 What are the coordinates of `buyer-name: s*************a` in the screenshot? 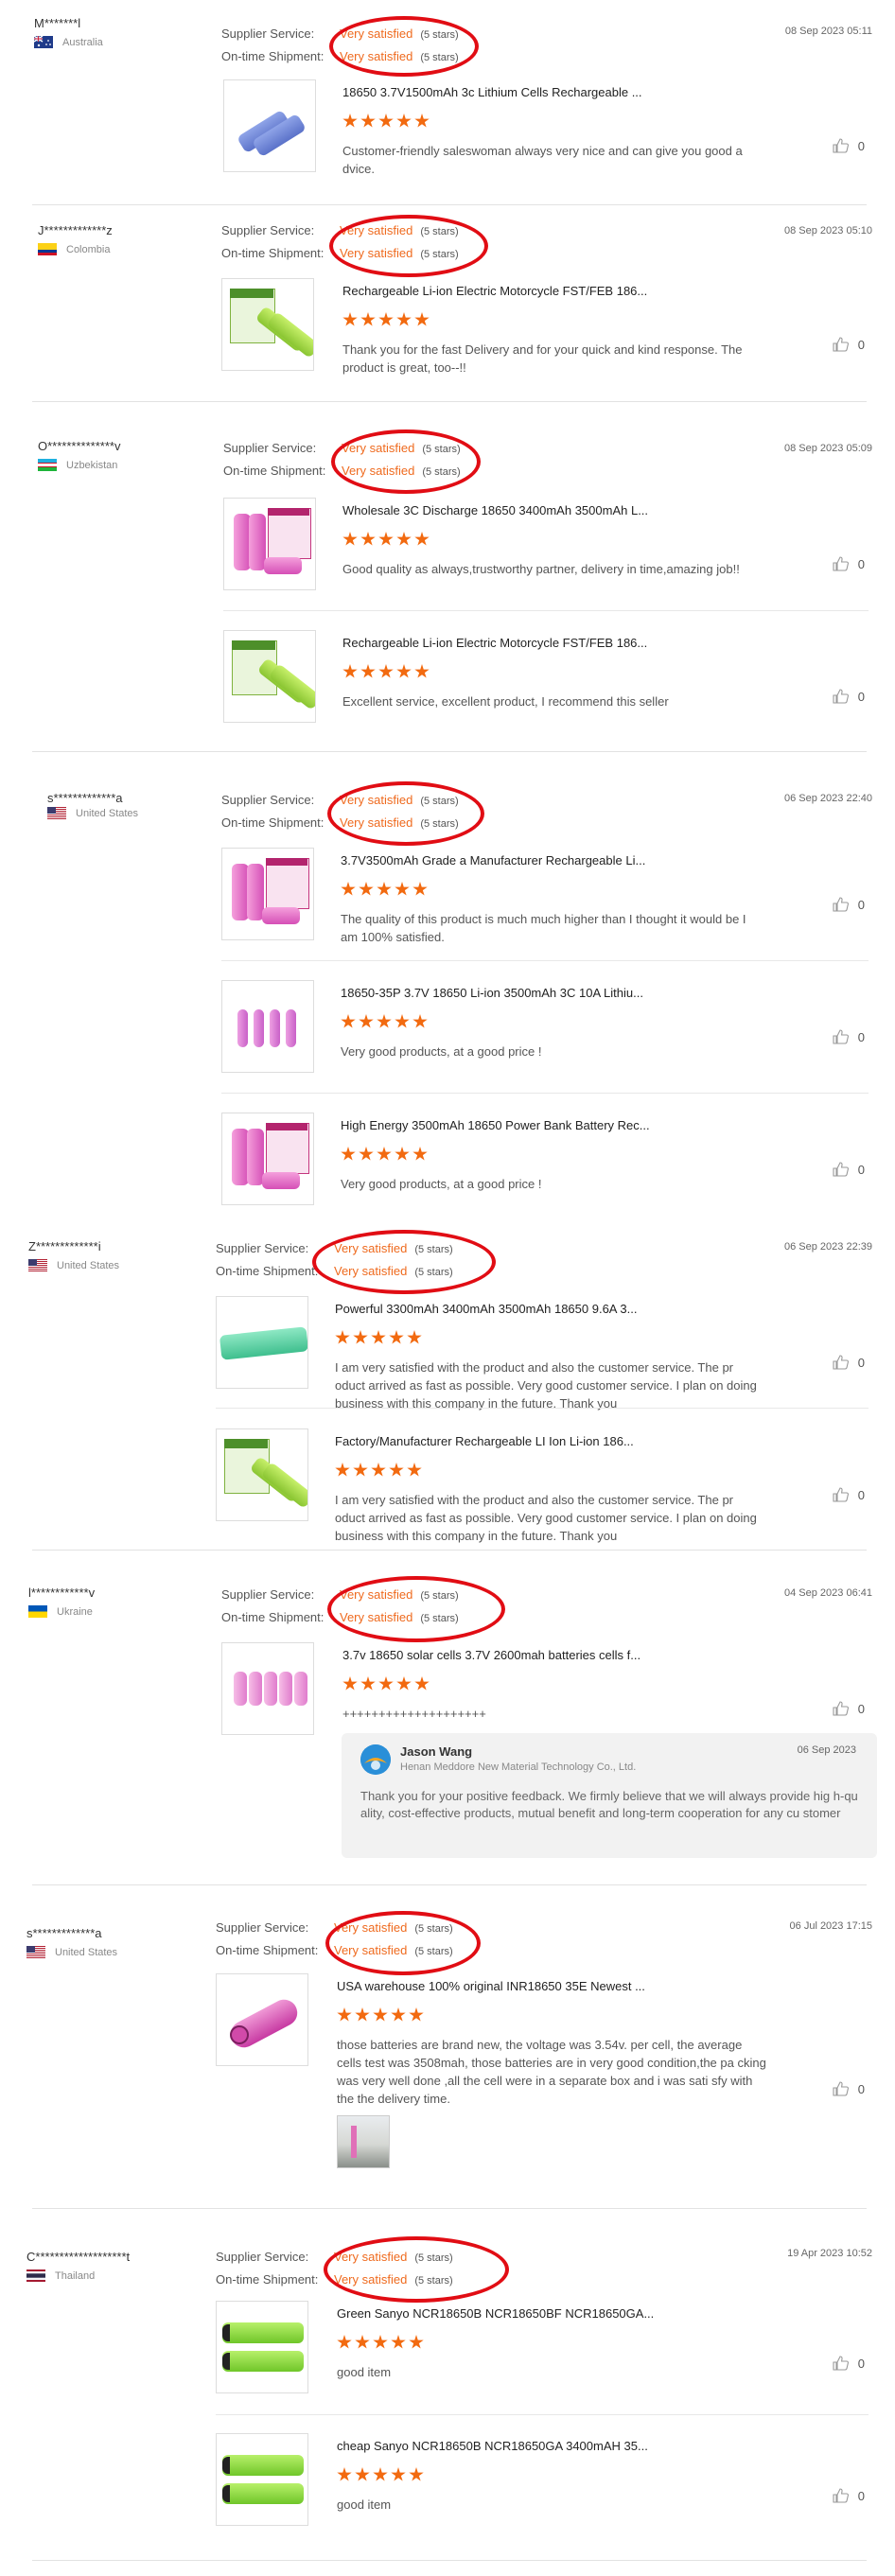 It's located at (85, 798).